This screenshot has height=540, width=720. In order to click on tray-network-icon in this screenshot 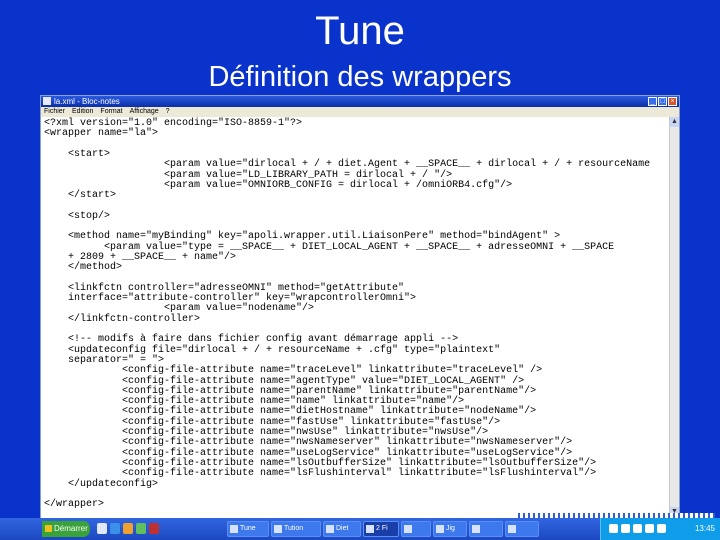, I will do `click(613, 528)`.